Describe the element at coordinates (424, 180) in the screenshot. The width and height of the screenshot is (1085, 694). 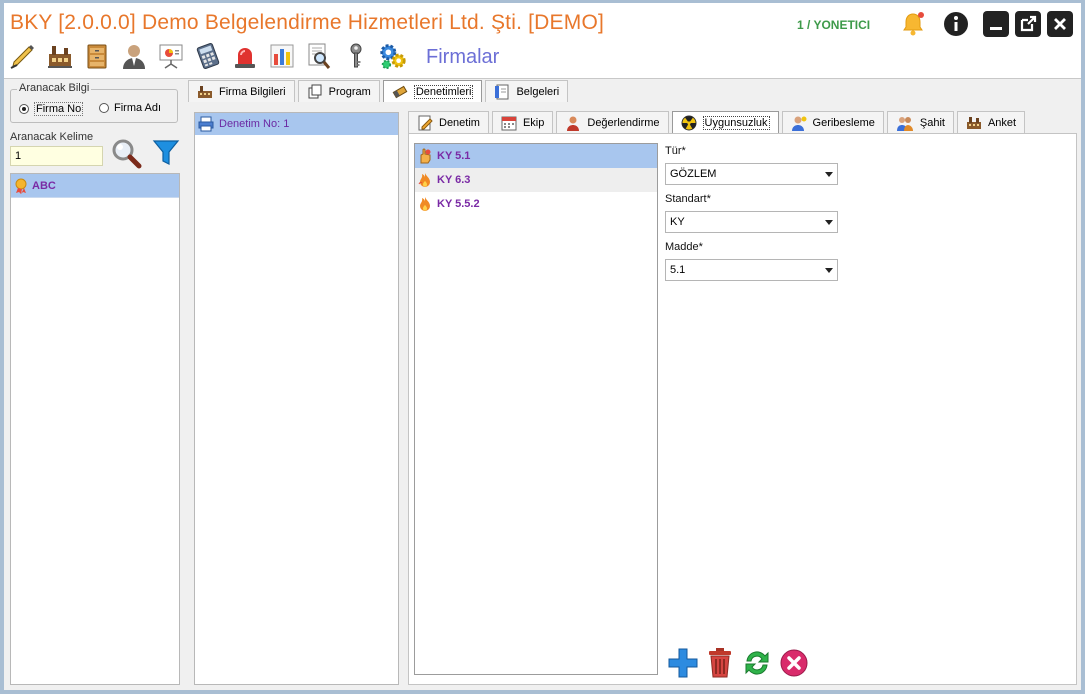
I see `fire-icon` at that location.